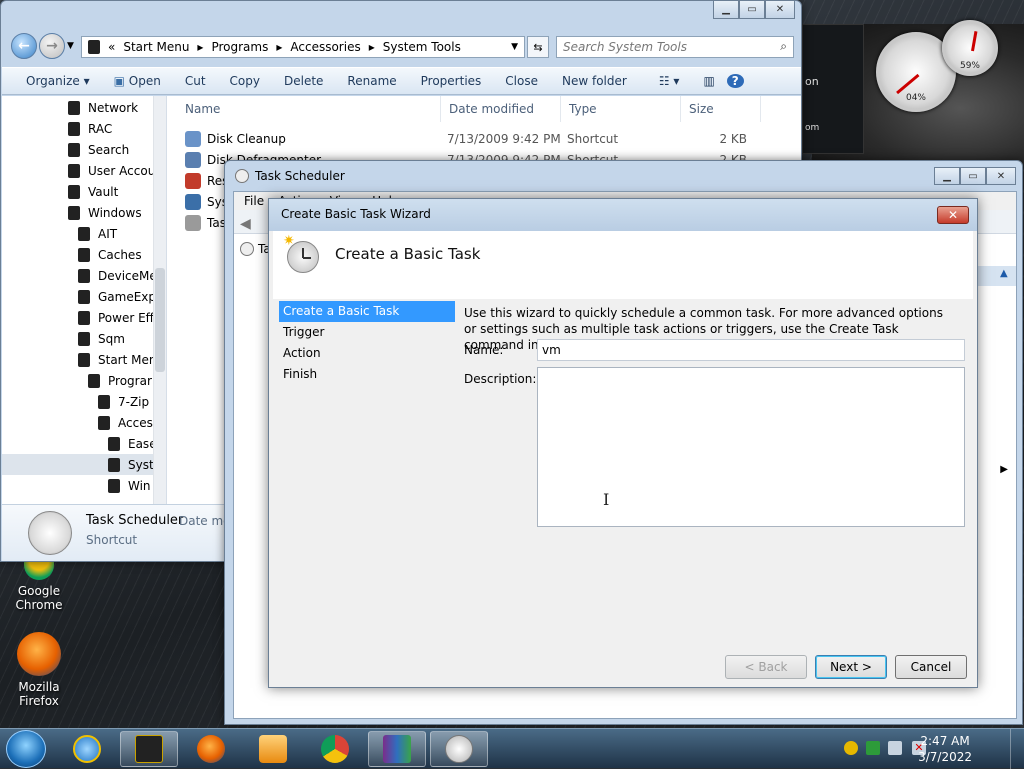 Image resolution: width=1024 pixels, height=769 pixels. I want to click on tree-item: Caches, so click(84, 254).